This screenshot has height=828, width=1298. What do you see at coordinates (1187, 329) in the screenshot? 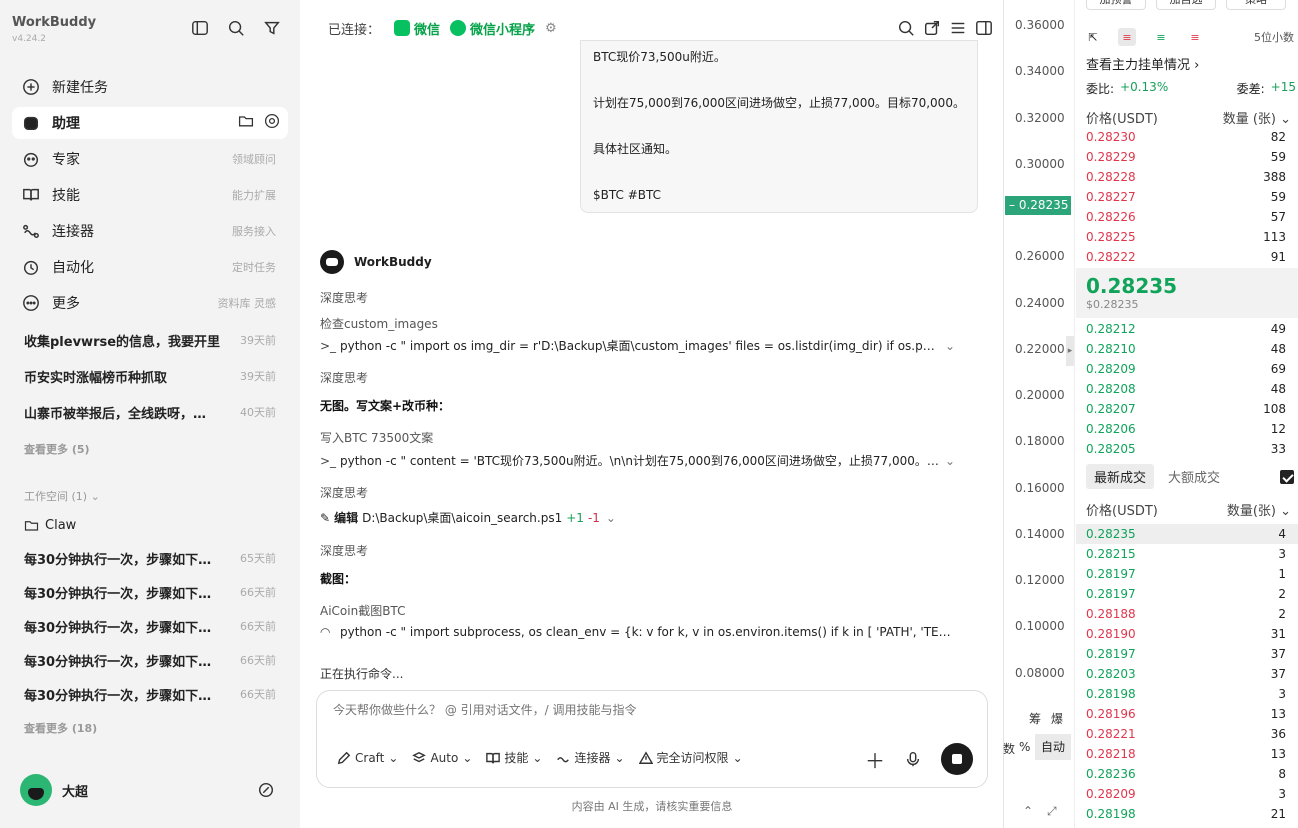
I see `order-row: 0.28212 49` at bounding box center [1187, 329].